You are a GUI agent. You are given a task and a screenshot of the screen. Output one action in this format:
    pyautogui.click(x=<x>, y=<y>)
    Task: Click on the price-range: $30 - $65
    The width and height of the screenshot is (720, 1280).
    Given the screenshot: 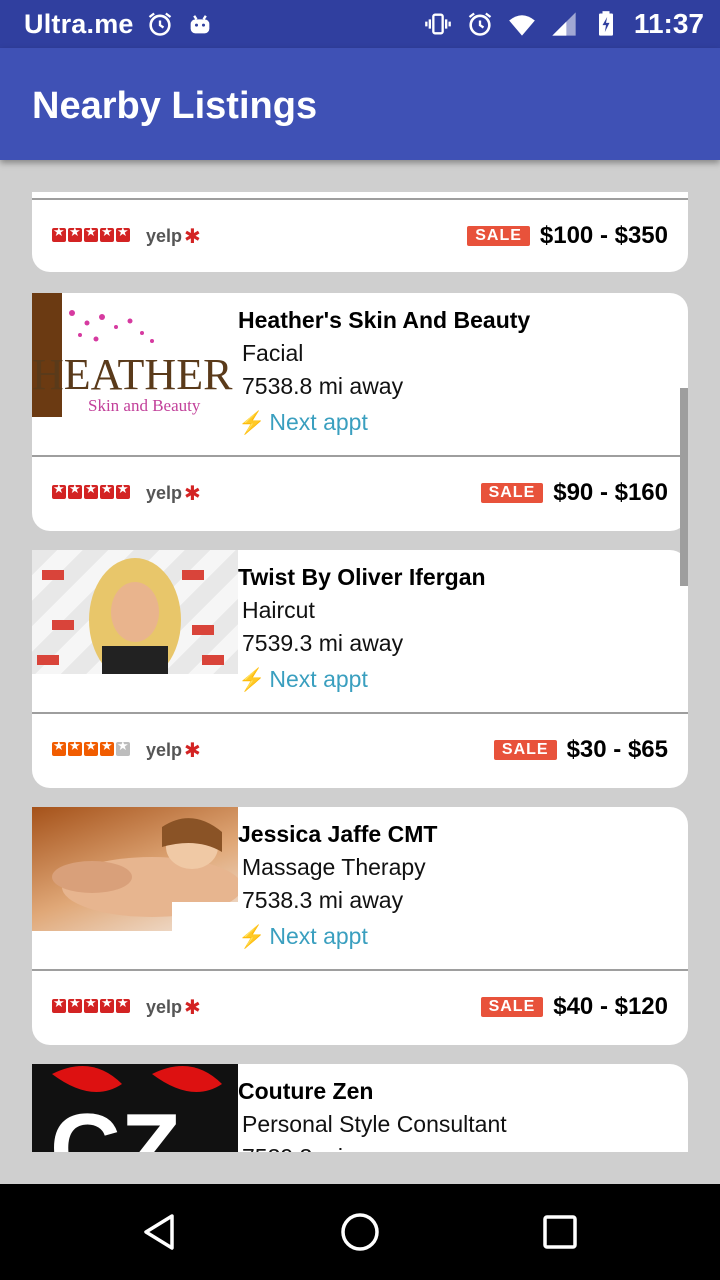 What is the action you would take?
    pyautogui.click(x=617, y=749)
    